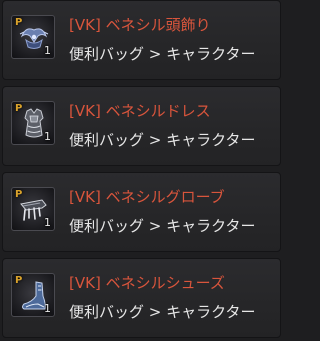 This screenshot has height=341, width=320. What do you see at coordinates (147, 197) in the screenshot?
I see `item-name: [VK] ベネシルグローブ` at bounding box center [147, 197].